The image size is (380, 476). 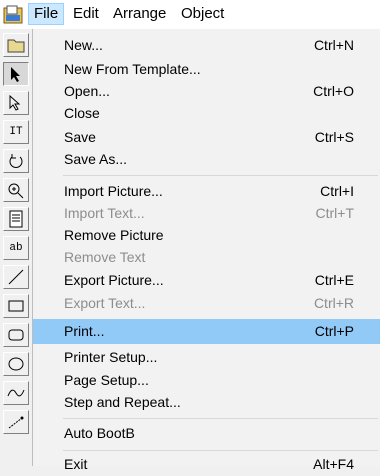 I want to click on zoom-tool, so click(x=16, y=190).